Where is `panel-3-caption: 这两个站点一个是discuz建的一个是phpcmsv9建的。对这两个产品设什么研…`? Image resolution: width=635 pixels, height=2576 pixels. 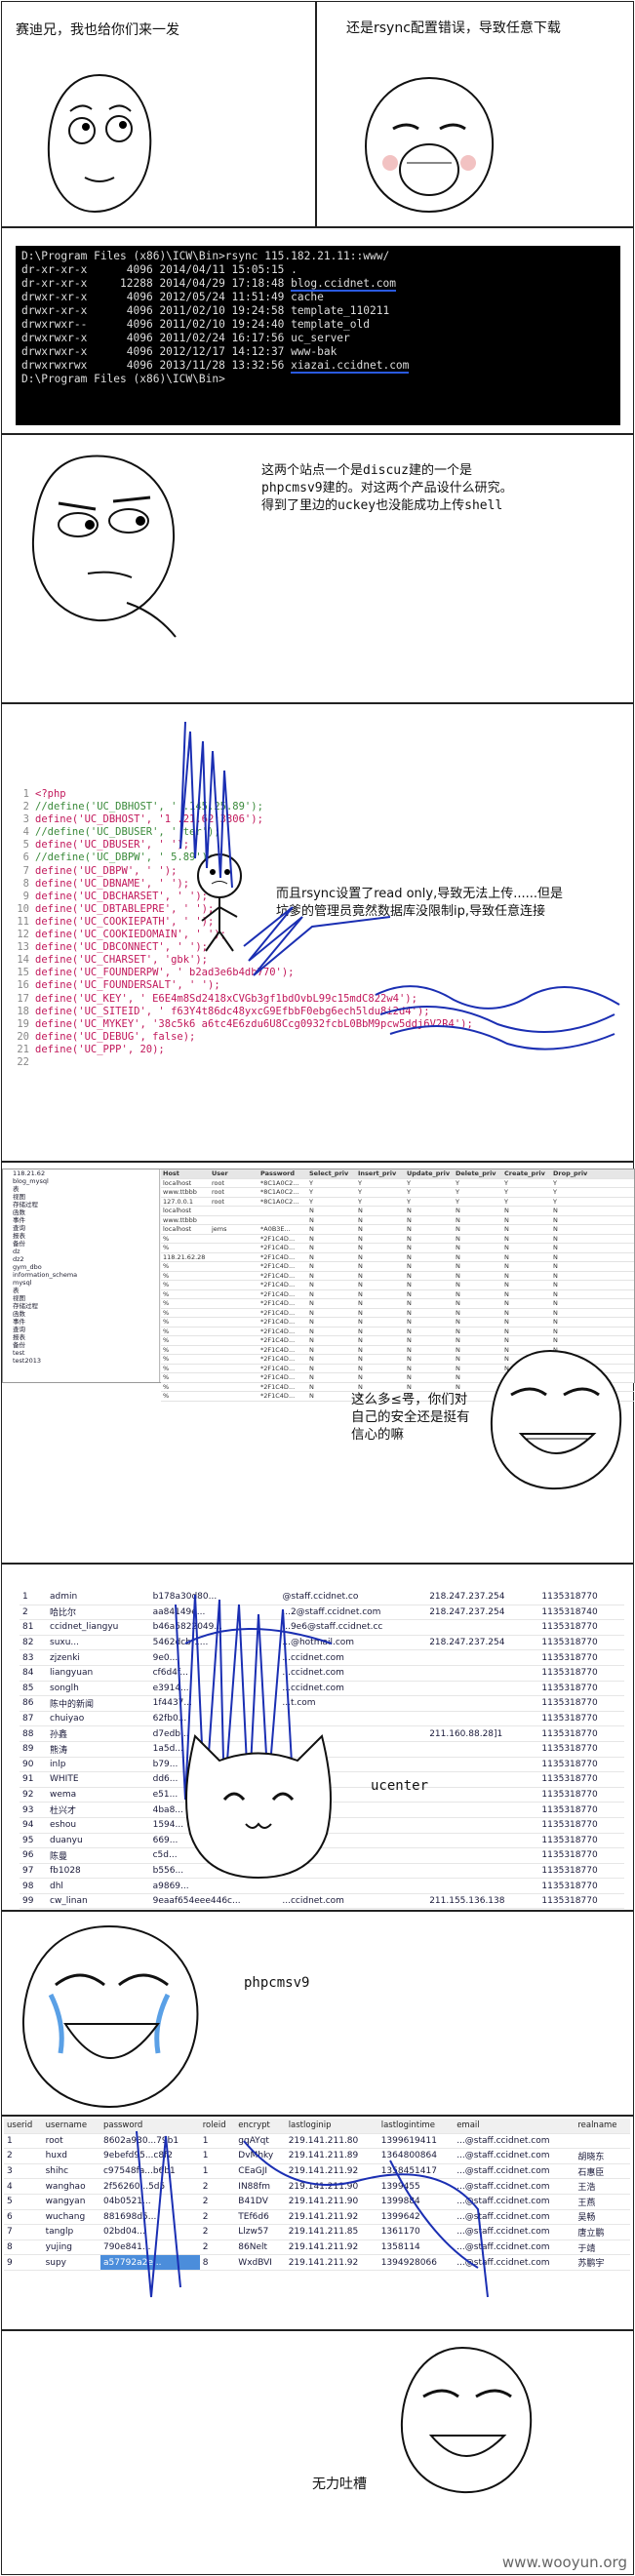
panel-3-caption: 这两个站点一个是discuz建的一个是phpcmsv9建的。对这两个产品设什么研… is located at coordinates (387, 488).